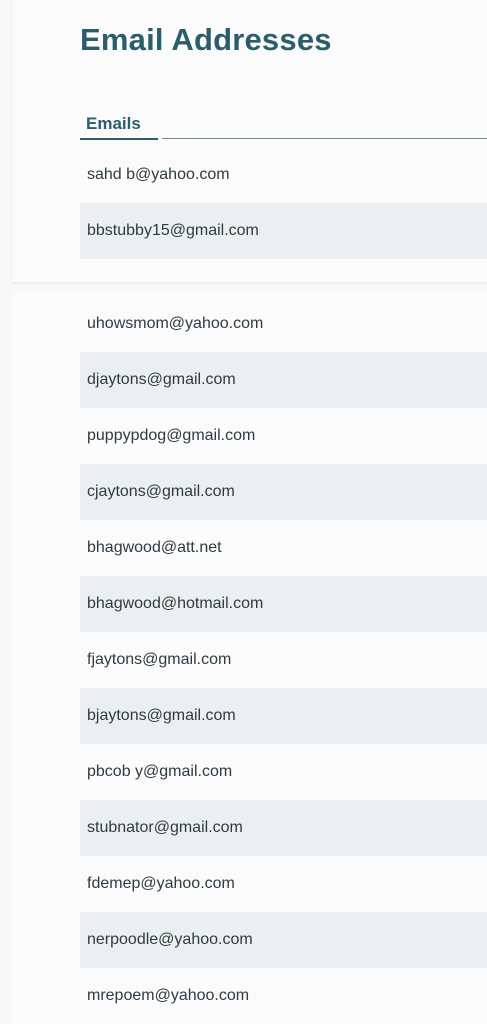 The height and width of the screenshot is (1024, 487). What do you see at coordinates (283, 231) in the screenshot?
I see `email-row: bbstubby15@gmail.com` at bounding box center [283, 231].